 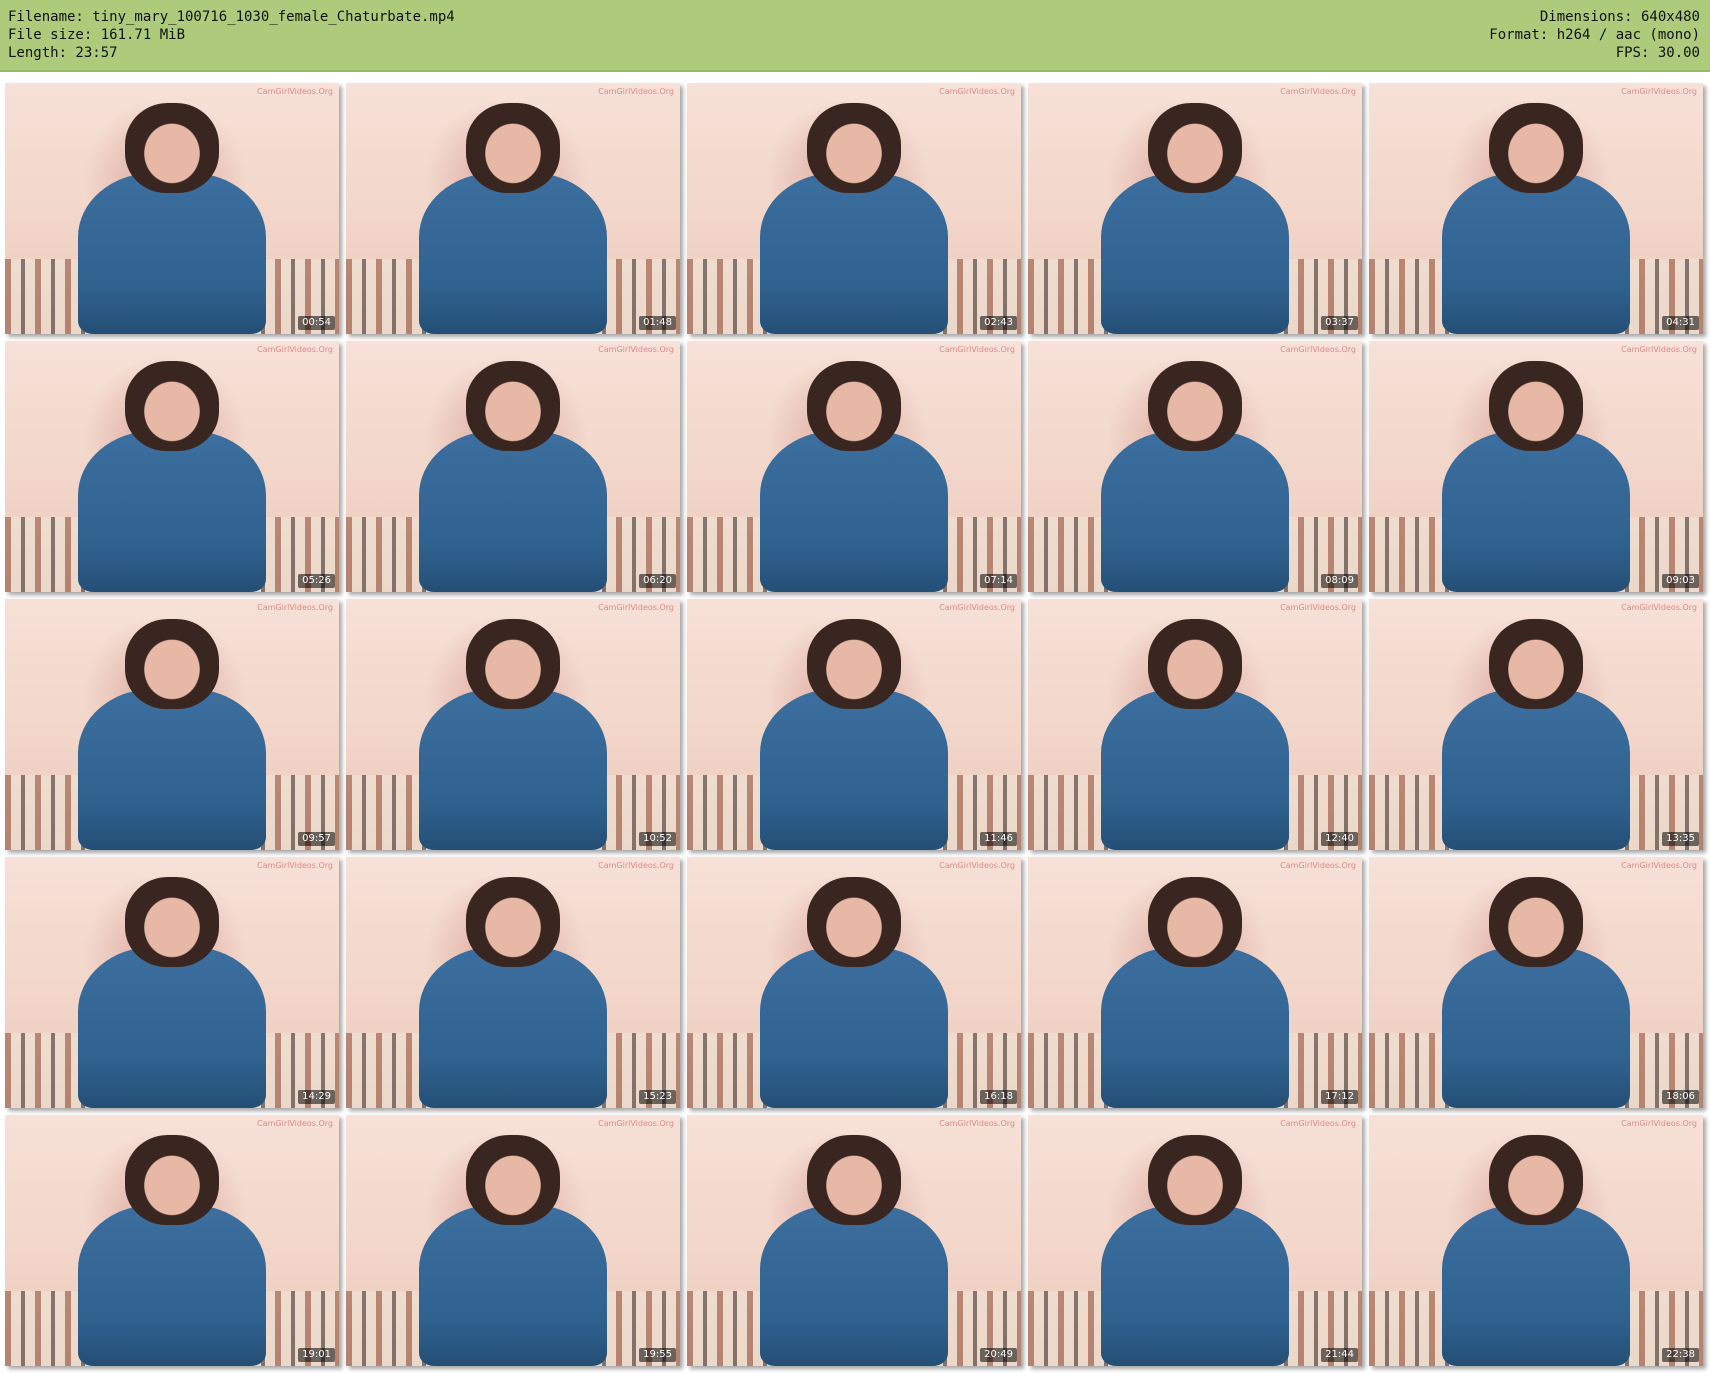 What do you see at coordinates (657, 839) in the screenshot?
I see `timestamp-label: 10:52` at bounding box center [657, 839].